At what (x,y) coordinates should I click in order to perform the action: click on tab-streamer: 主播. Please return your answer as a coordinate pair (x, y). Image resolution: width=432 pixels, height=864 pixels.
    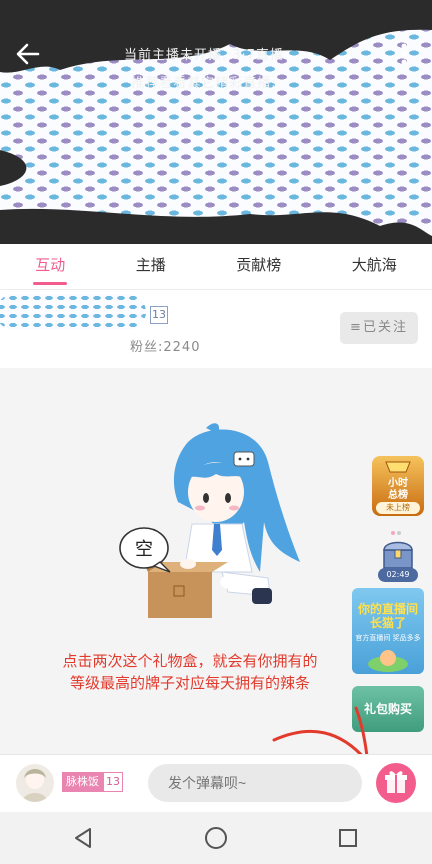
    Looking at the image, I should click on (151, 267).